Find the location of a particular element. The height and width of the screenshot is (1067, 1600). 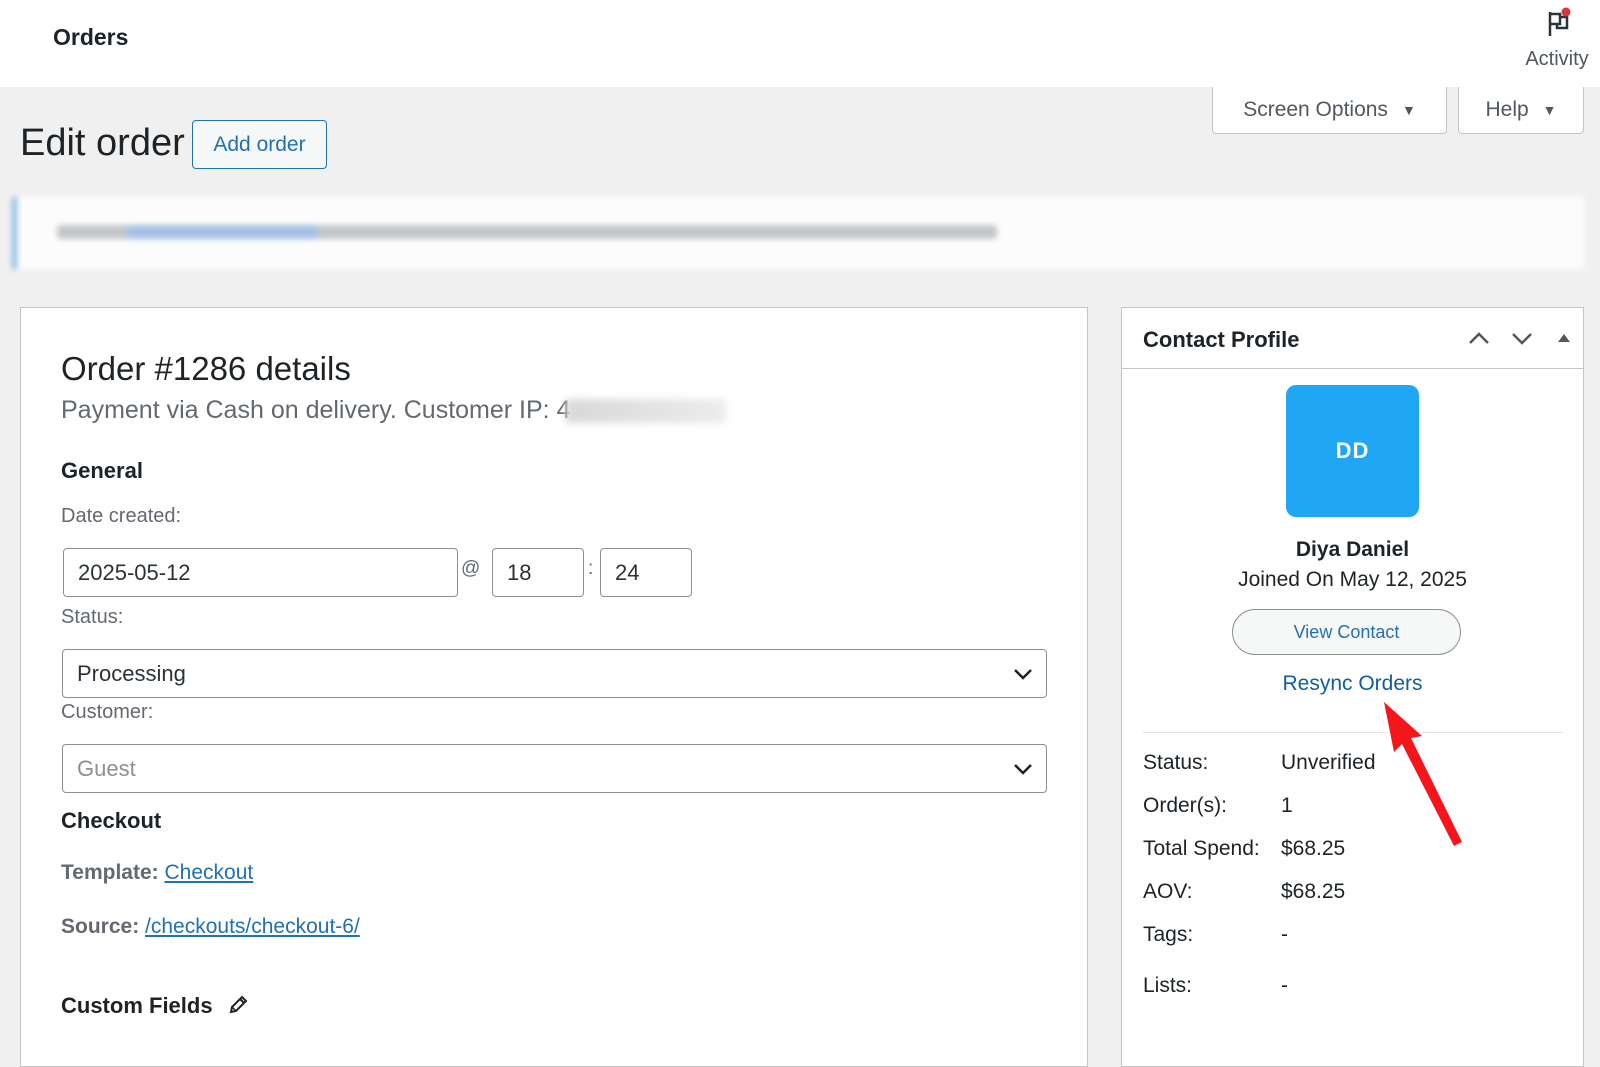

customer-label: Customer: is located at coordinates (107, 712).